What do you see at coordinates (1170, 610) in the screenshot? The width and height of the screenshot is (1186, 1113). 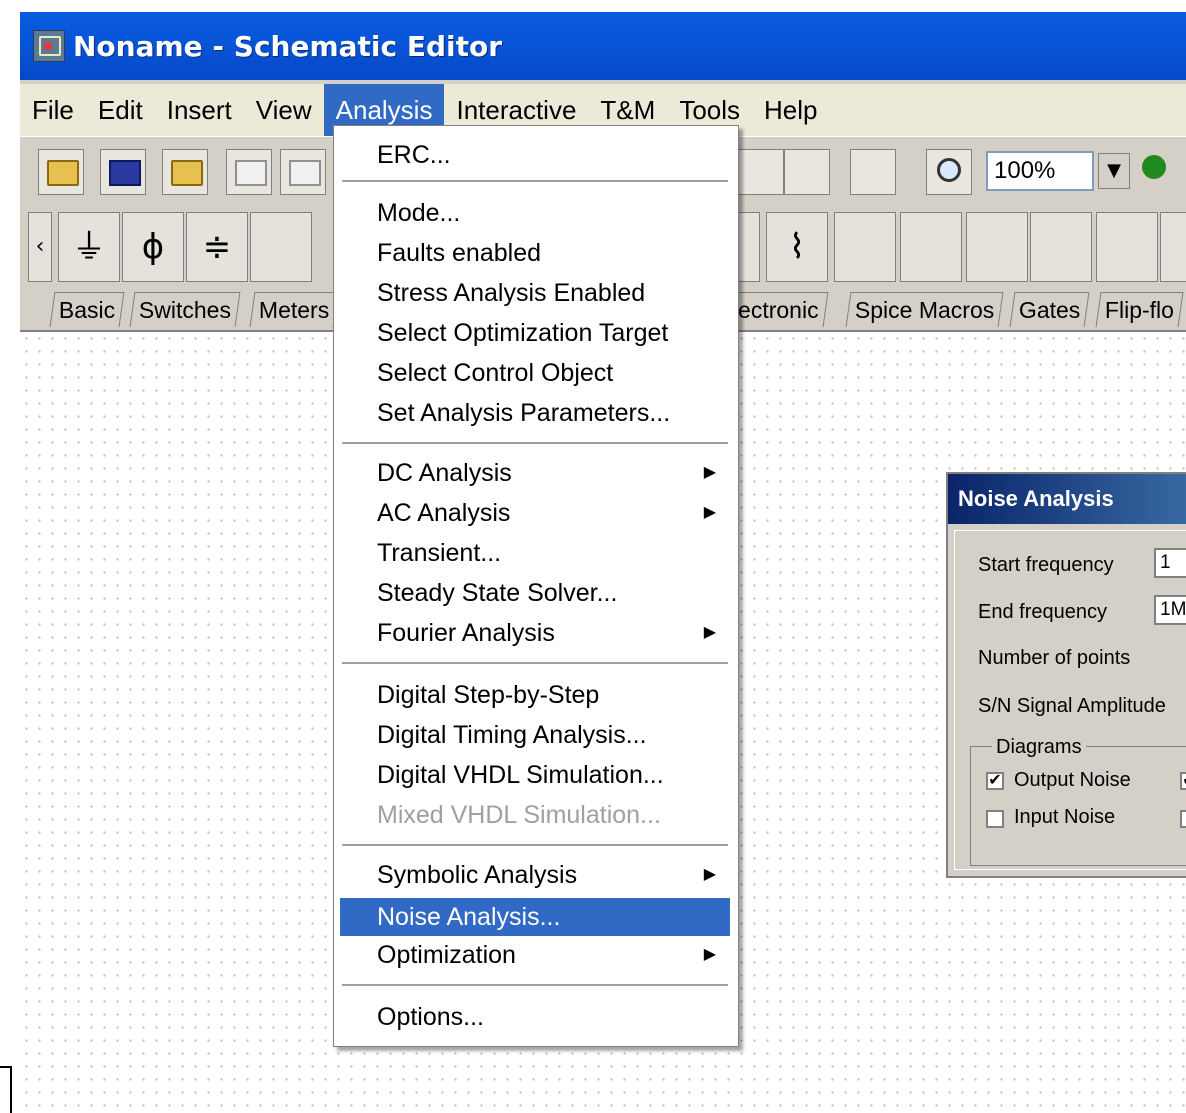 I see `end-frequency-input: 1M` at bounding box center [1170, 610].